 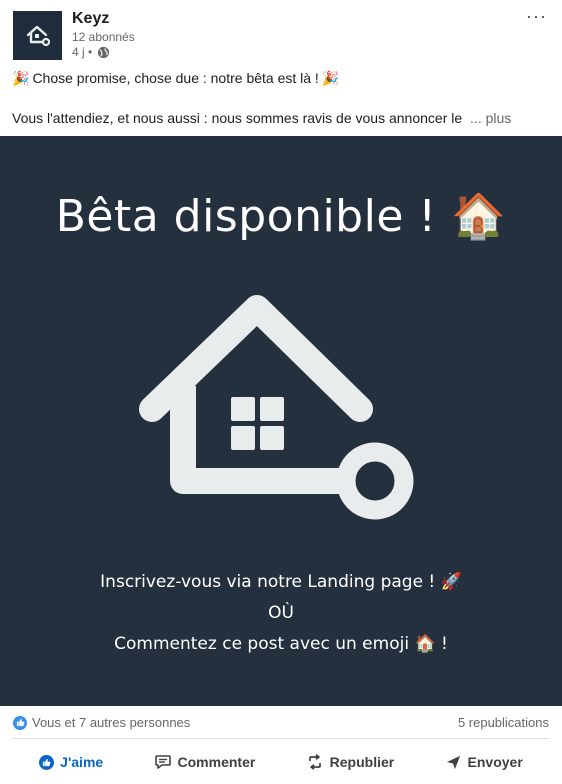 What do you see at coordinates (281, 762) in the screenshot?
I see `post-actions: J'aime Commenter Republier Envoyer` at bounding box center [281, 762].